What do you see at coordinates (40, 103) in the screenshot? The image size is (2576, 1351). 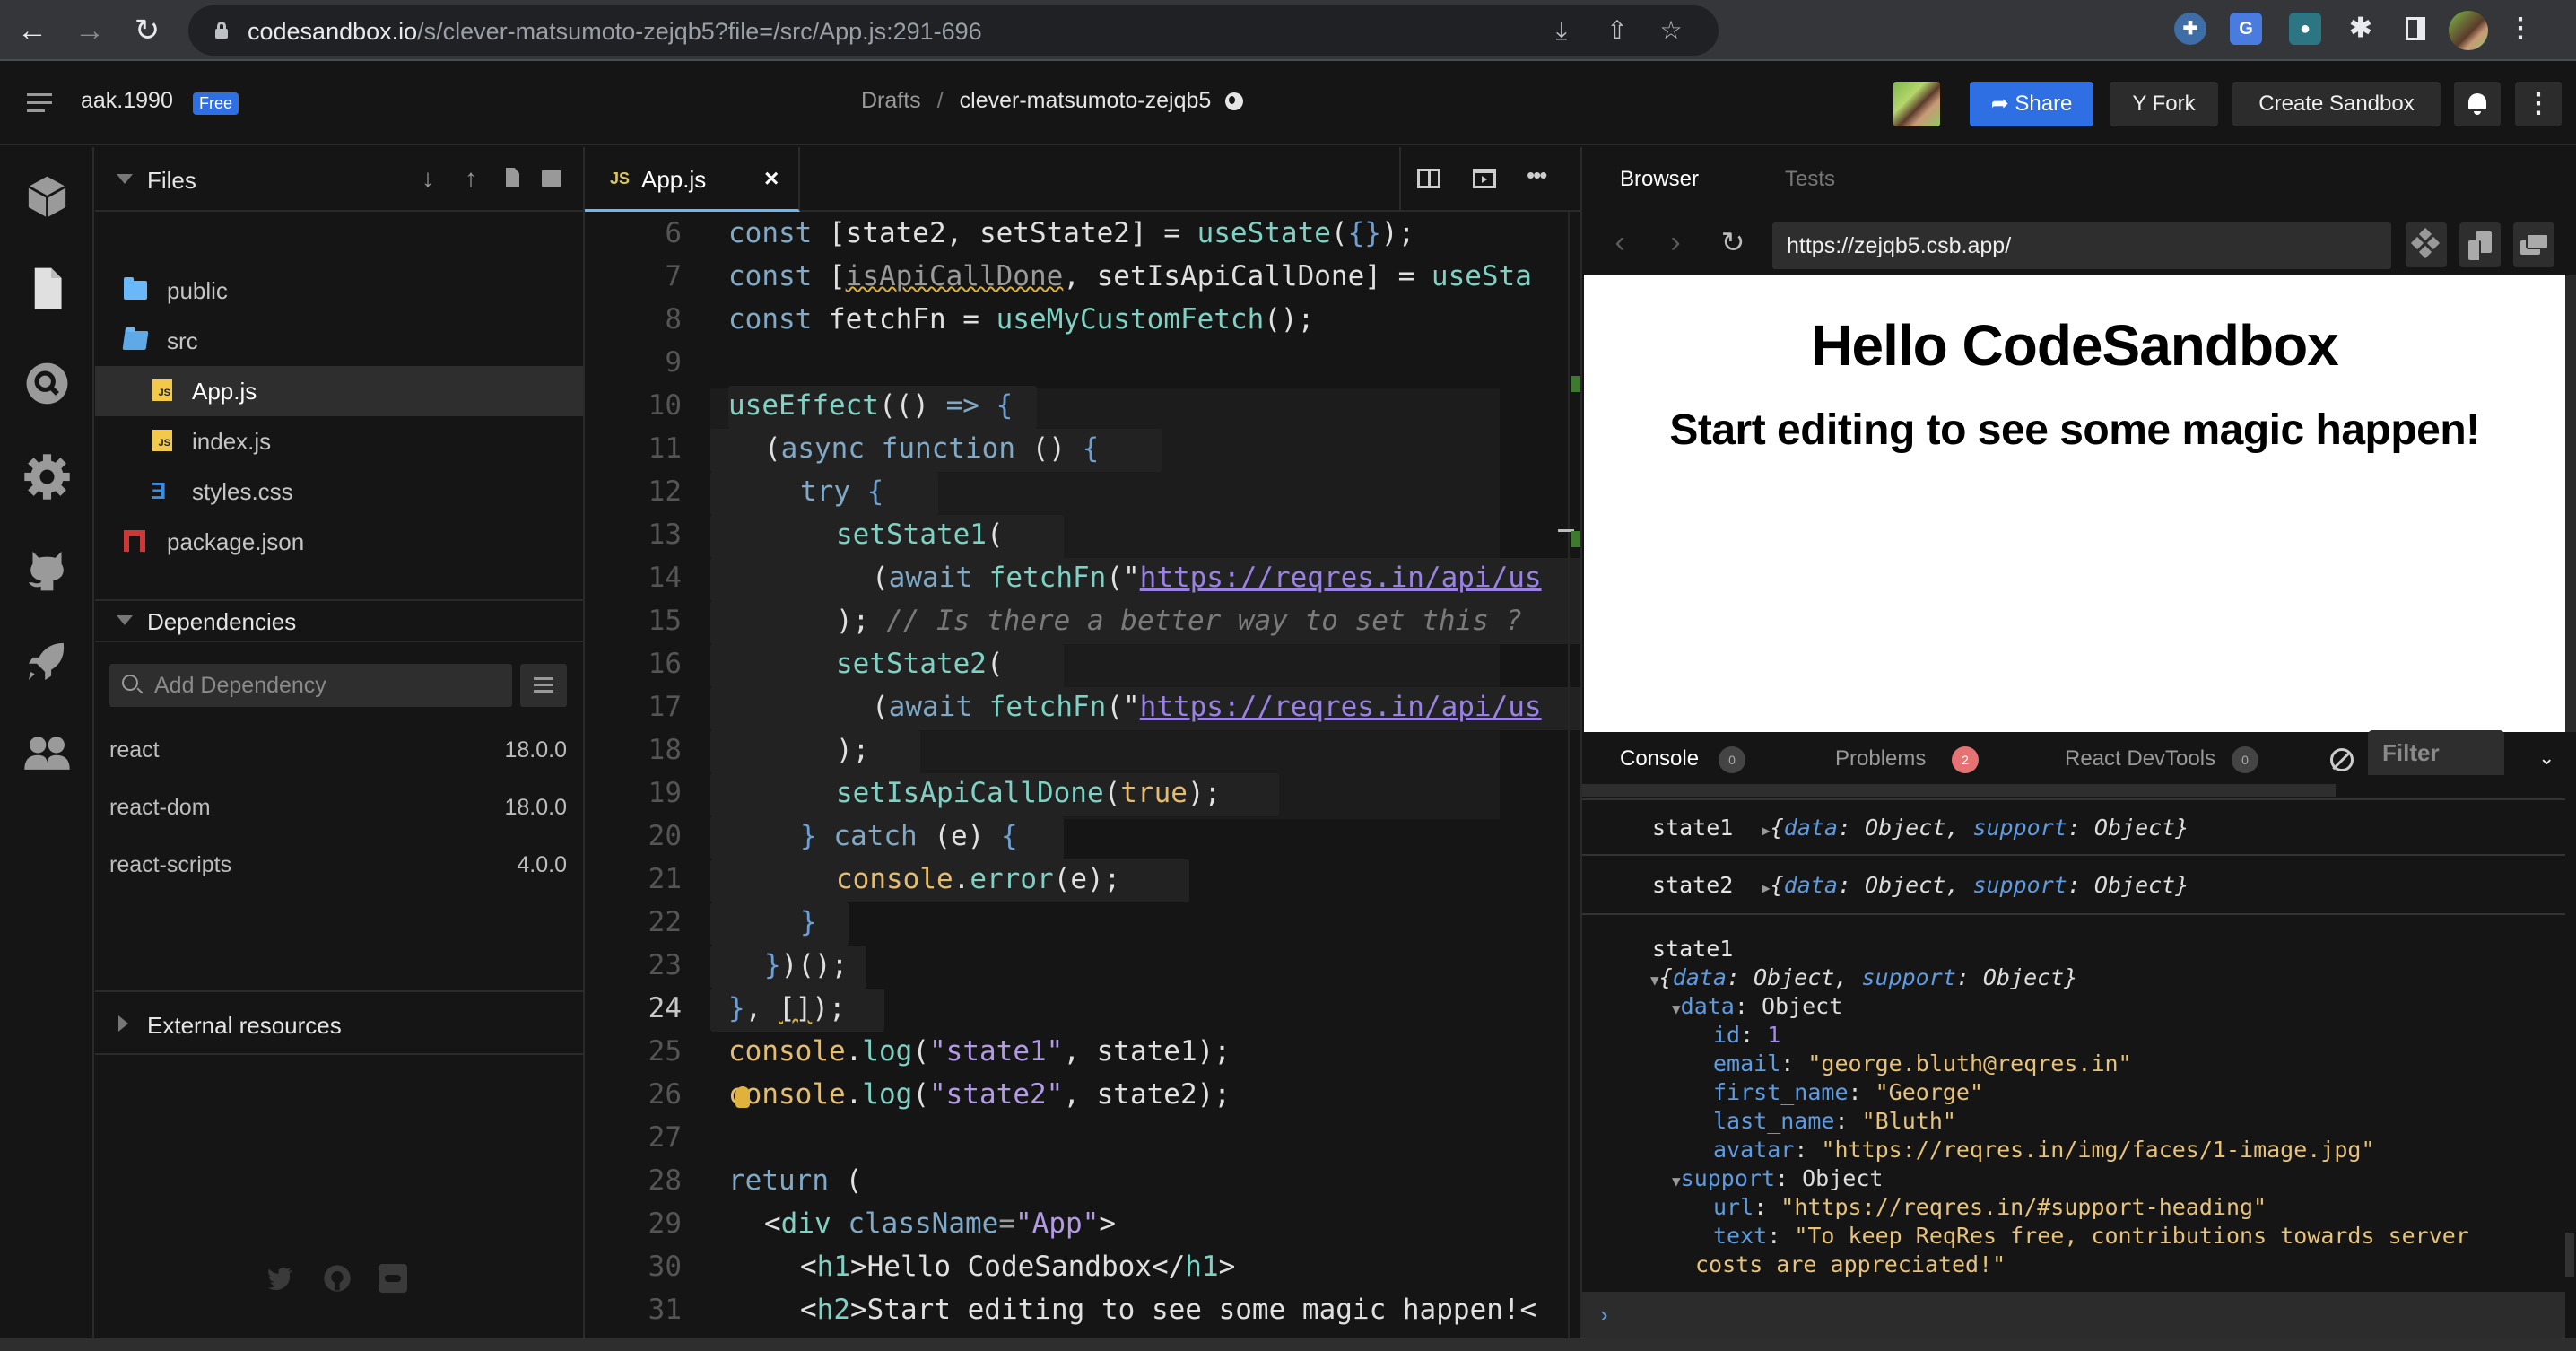 I see `hamburger-menu-icon` at bounding box center [40, 103].